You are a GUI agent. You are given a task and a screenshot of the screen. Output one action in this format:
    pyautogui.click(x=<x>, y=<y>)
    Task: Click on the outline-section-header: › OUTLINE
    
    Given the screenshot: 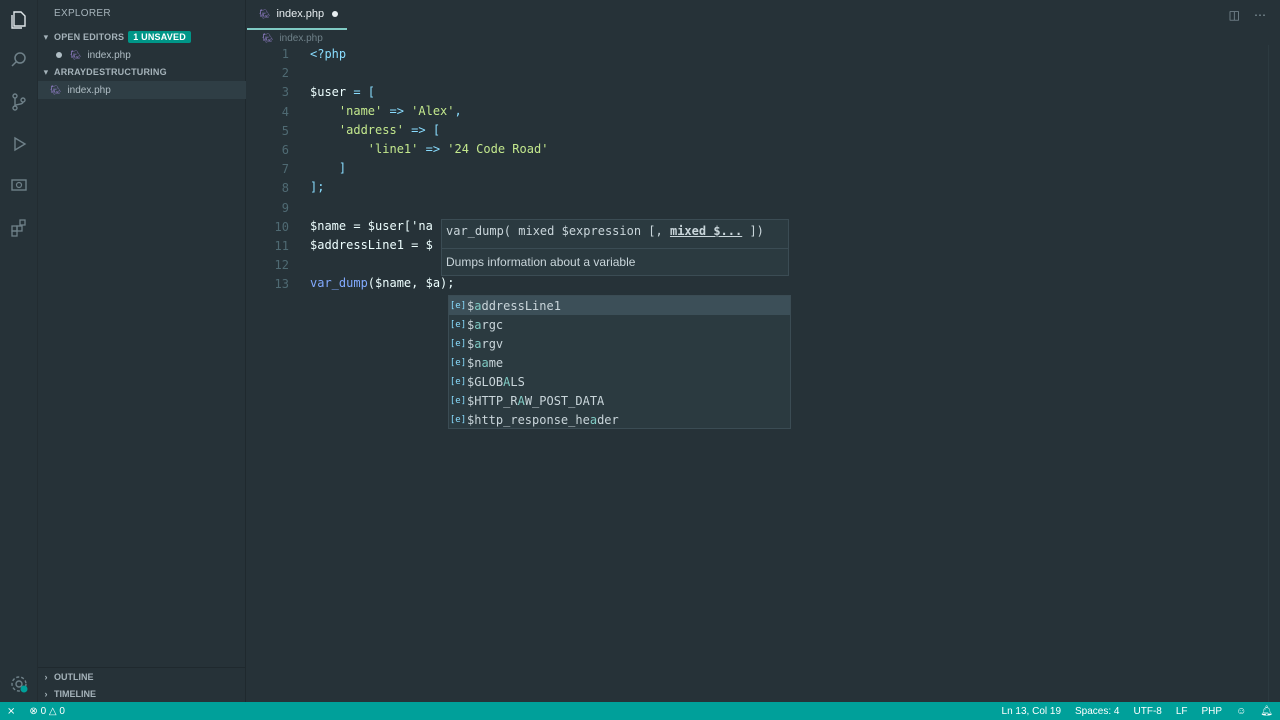 What is the action you would take?
    pyautogui.click(x=142, y=676)
    